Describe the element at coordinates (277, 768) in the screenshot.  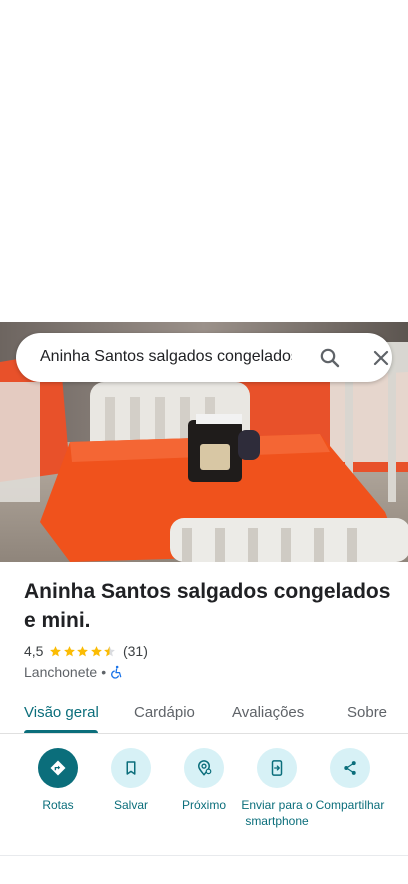
I see `send-to-phone-icon` at that location.